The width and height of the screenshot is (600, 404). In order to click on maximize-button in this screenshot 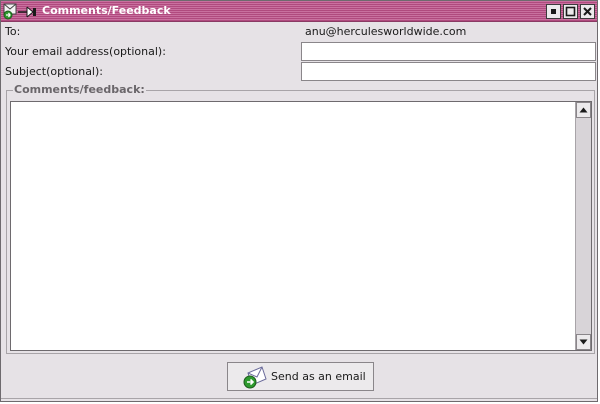, I will do `click(570, 11)`.